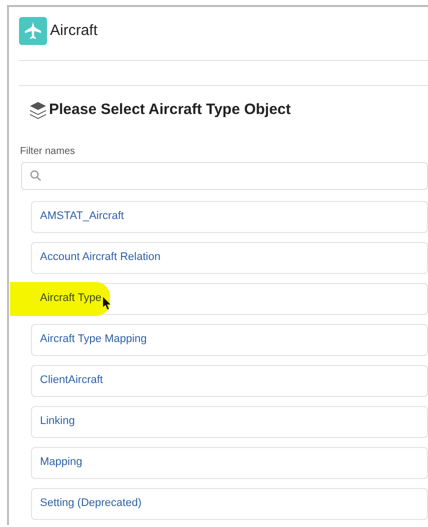  What do you see at coordinates (224, 176) in the screenshot?
I see `filter-search-field` at bounding box center [224, 176].